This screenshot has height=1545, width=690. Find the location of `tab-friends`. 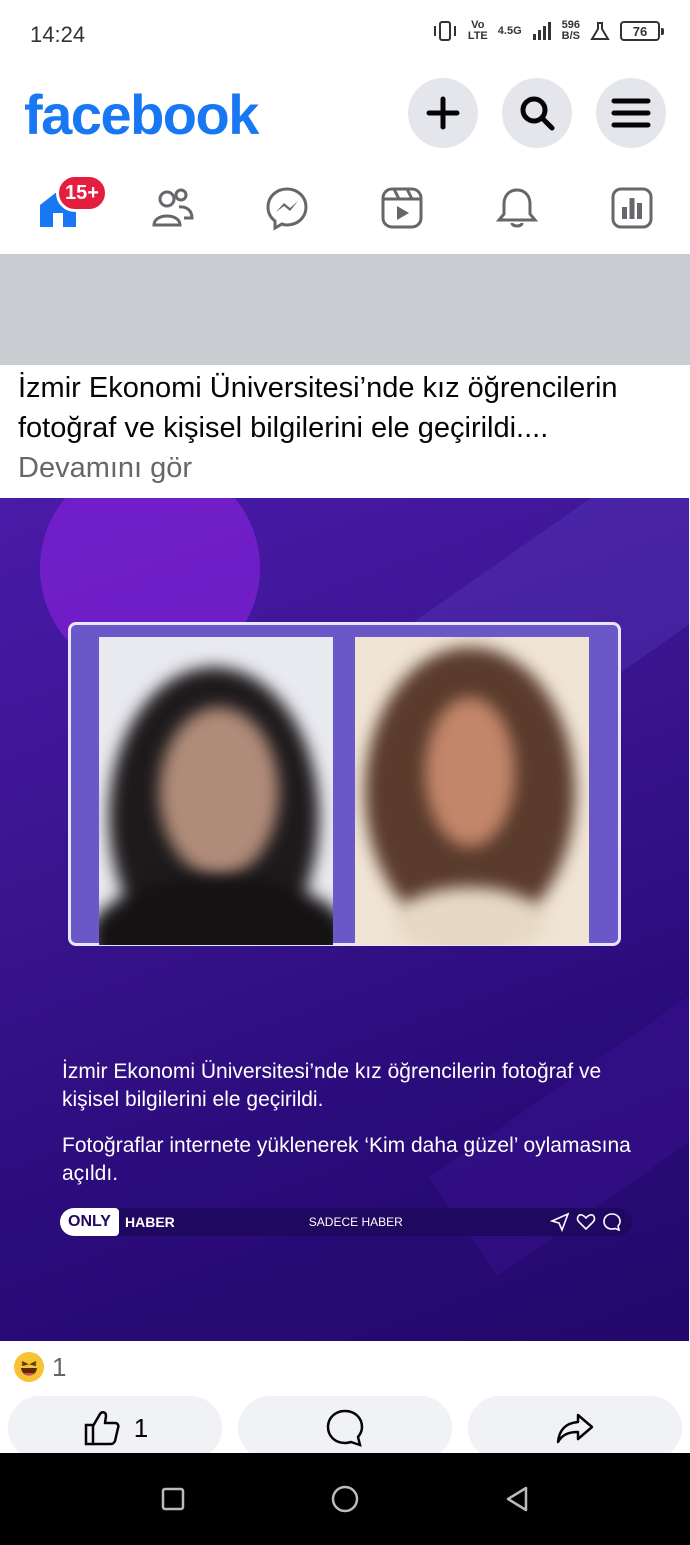

tab-friends is located at coordinates (172, 208).